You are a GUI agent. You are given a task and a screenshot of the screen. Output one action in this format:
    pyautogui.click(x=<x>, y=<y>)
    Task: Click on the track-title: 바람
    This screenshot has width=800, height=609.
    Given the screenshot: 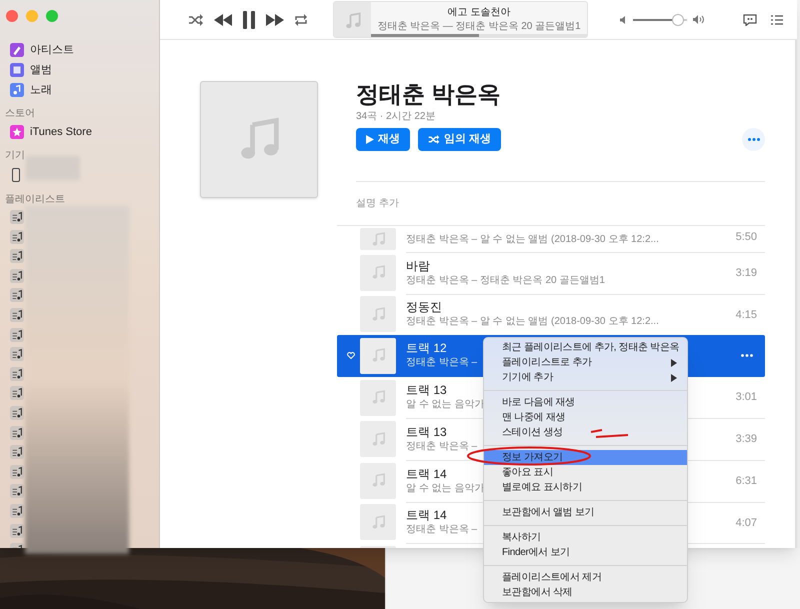 What is the action you would take?
    pyautogui.click(x=418, y=266)
    